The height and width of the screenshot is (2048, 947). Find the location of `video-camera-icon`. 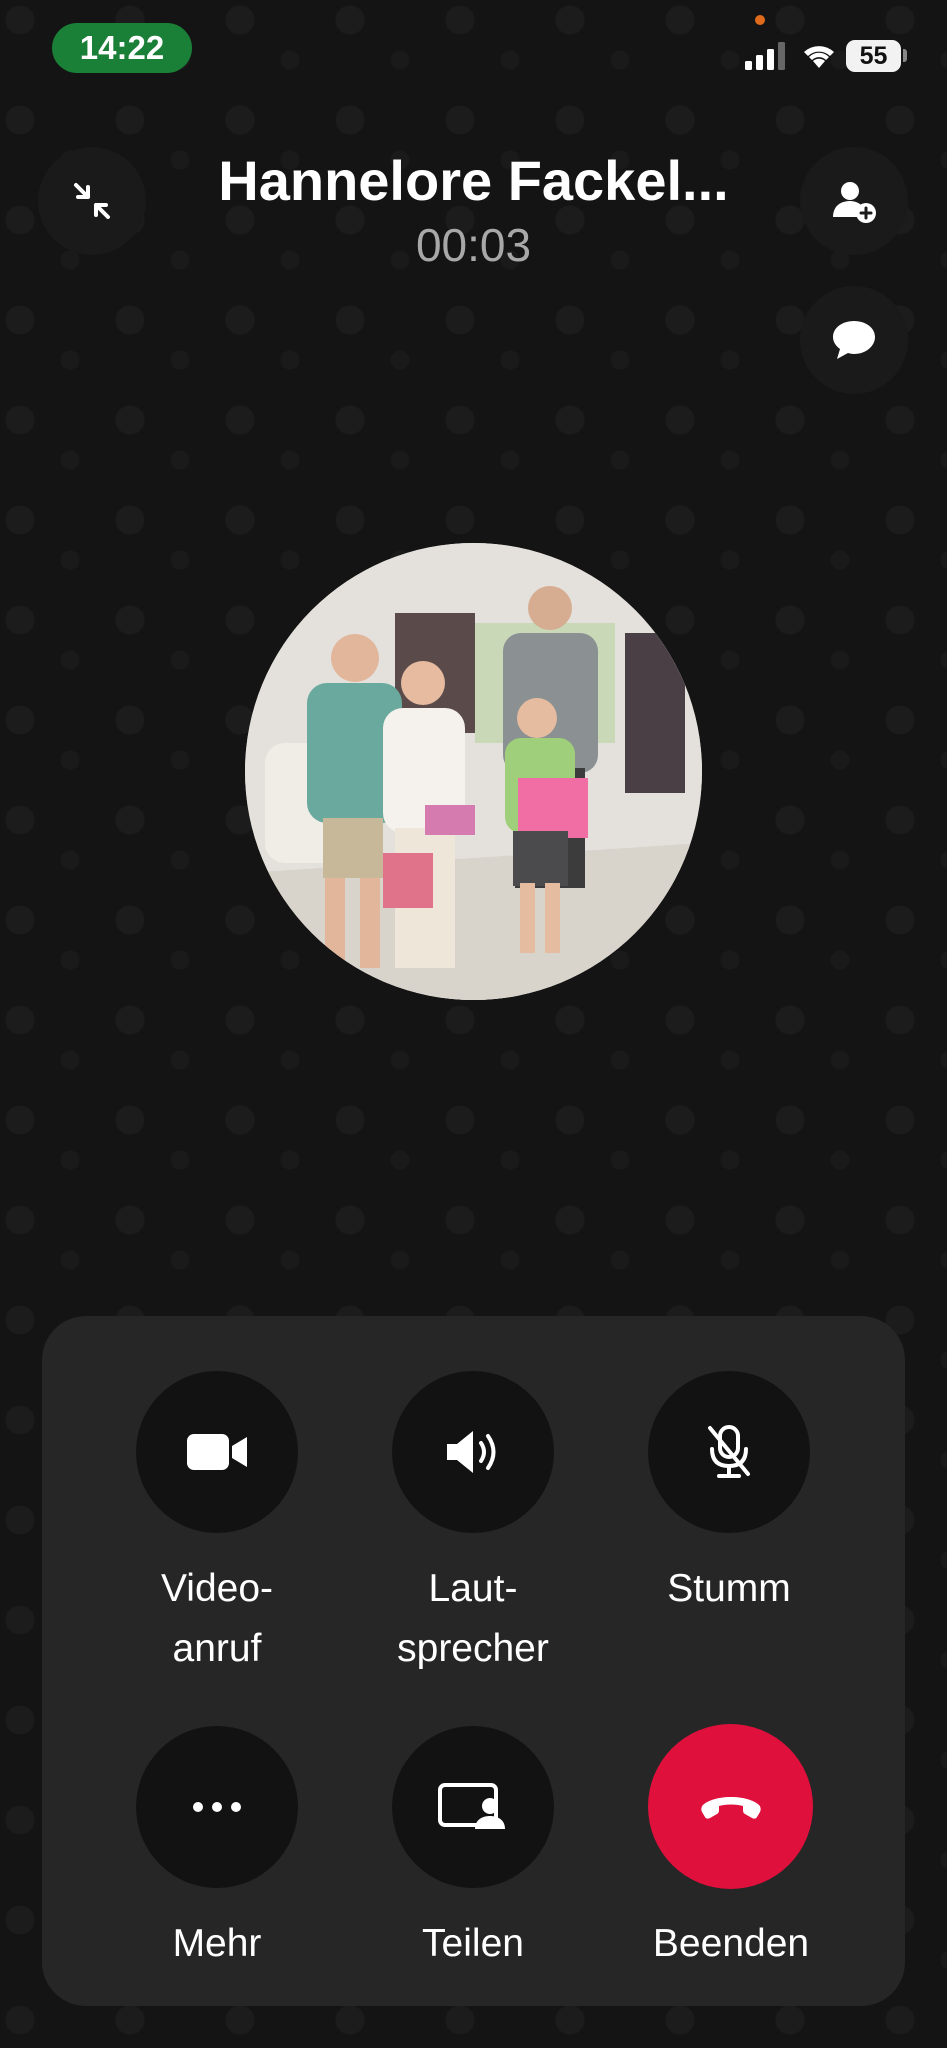

video-camera-icon is located at coordinates (217, 1452).